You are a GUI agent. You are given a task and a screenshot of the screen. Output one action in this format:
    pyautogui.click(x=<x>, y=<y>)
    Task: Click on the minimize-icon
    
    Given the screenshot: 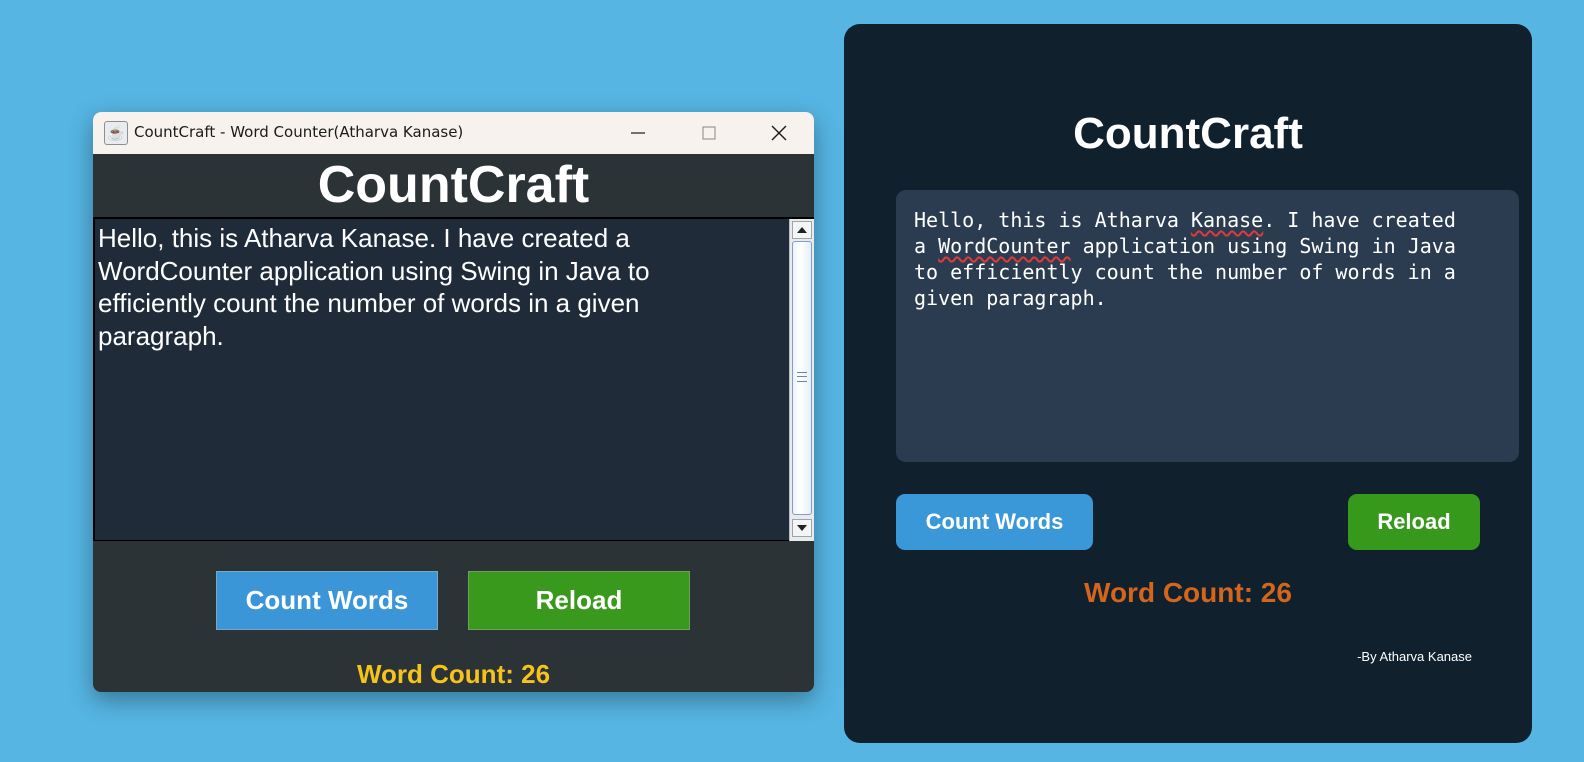 What is the action you would take?
    pyautogui.click(x=638, y=133)
    